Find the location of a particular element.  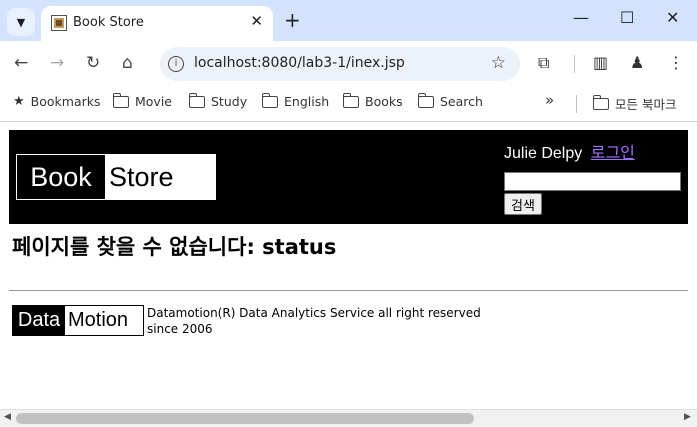

home-icon: ⌂ is located at coordinates (127, 63).